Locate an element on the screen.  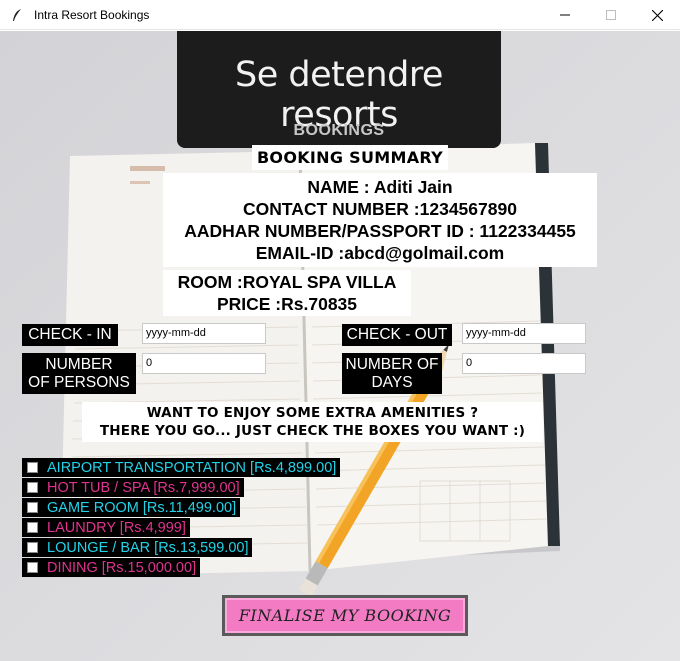
maximize-button is located at coordinates (611, 15).